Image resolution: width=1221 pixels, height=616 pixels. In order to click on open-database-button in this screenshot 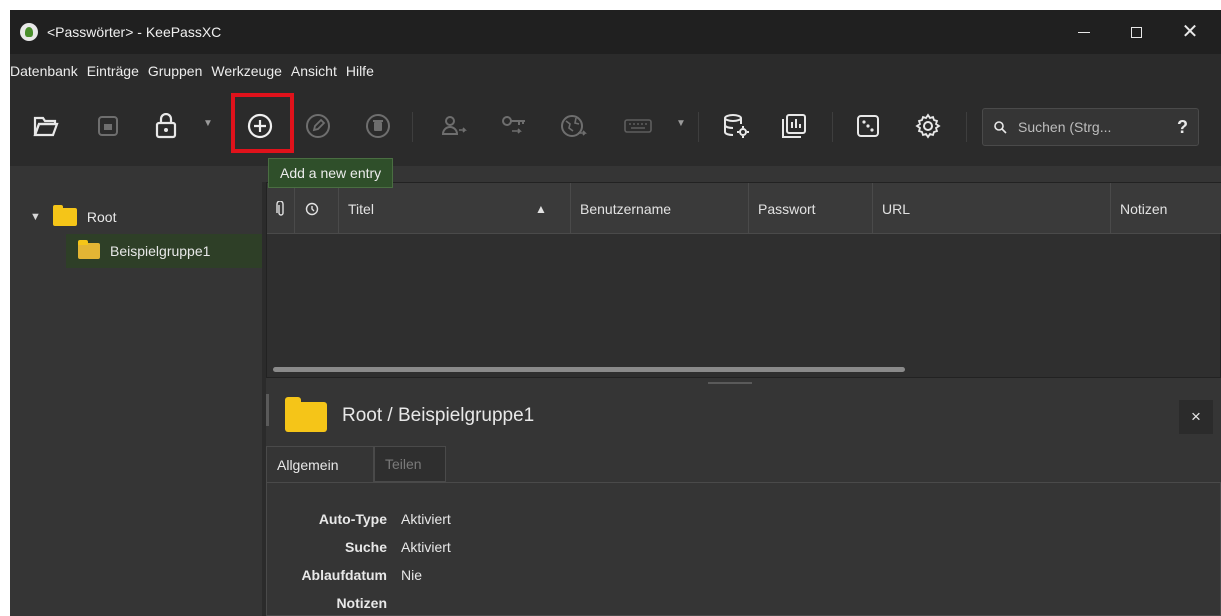, I will do `click(46, 126)`.